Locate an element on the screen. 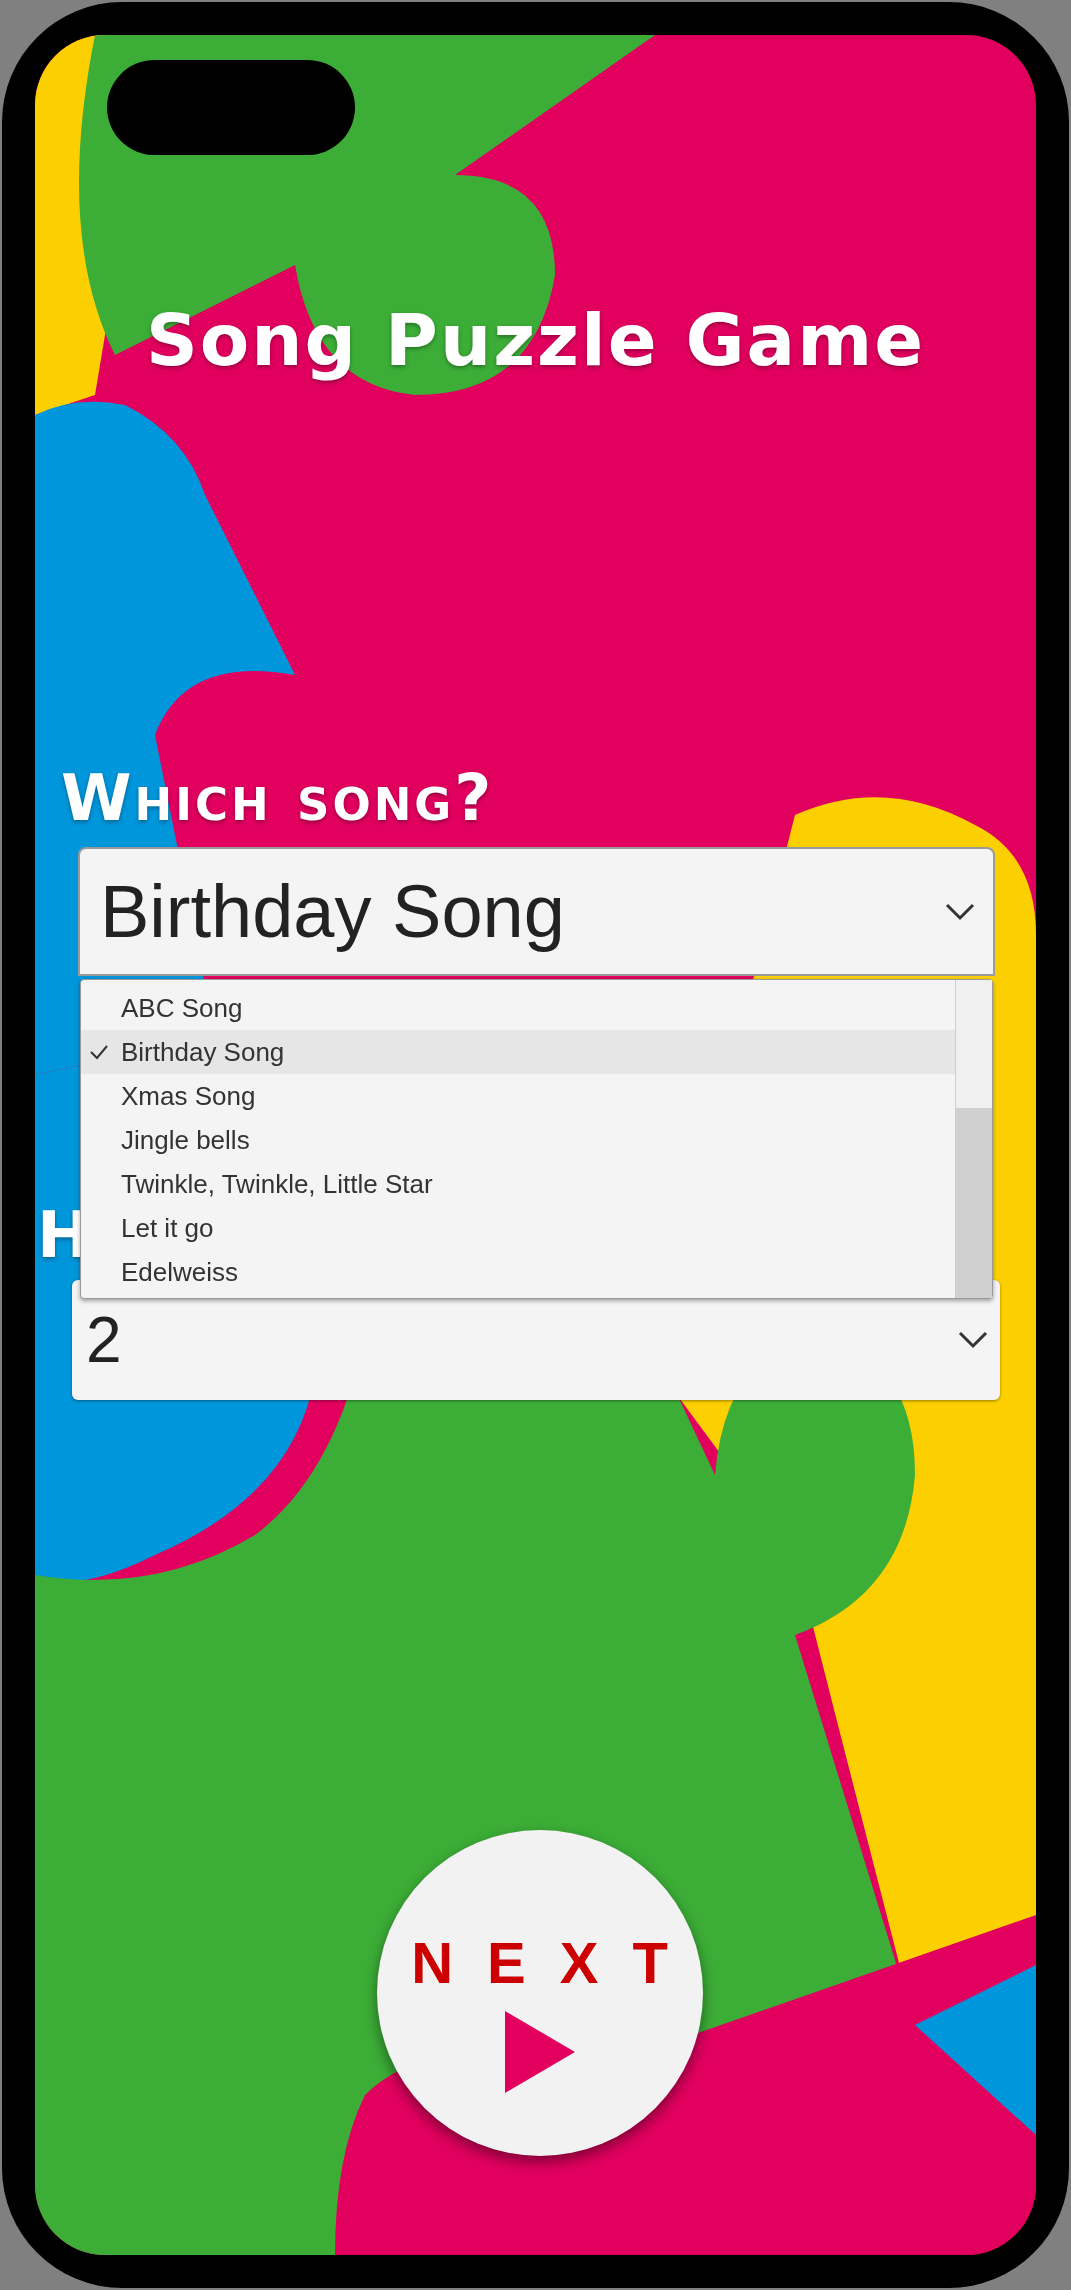 The height and width of the screenshot is (2290, 1071). dropdown-option: ABC Song is located at coordinates (518, 1008).